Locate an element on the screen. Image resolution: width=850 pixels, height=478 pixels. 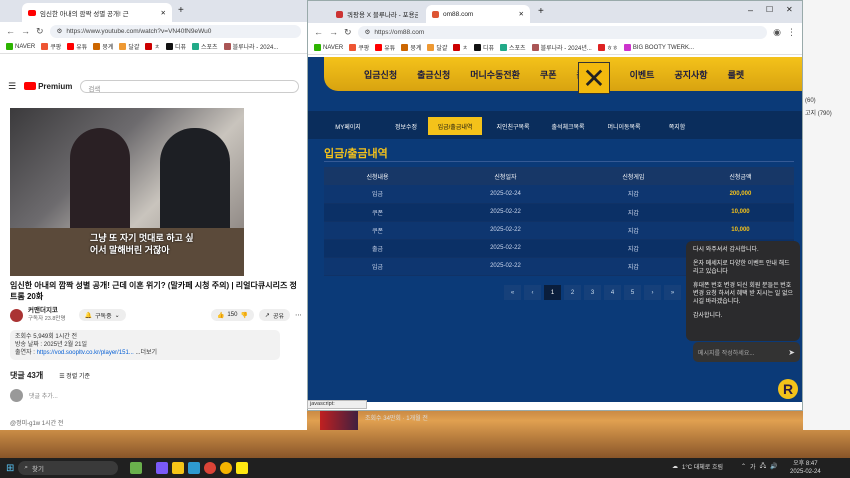
video-player: 그냥 또 자기 멋대로 하고 싶어서 말해버린 거잖아 is located at coordinates (127, 192).